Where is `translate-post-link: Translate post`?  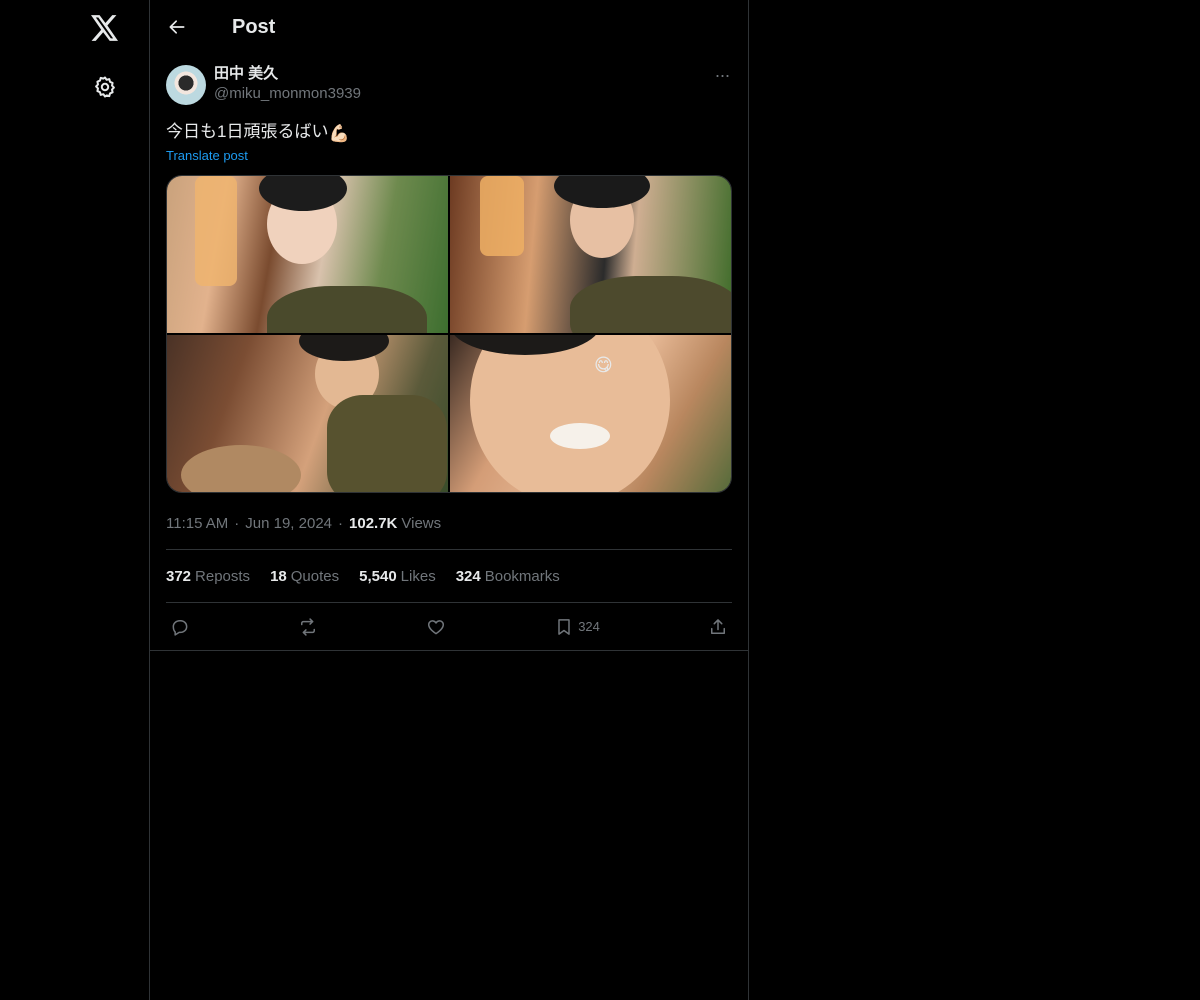 translate-post-link: Translate post is located at coordinates (207, 156).